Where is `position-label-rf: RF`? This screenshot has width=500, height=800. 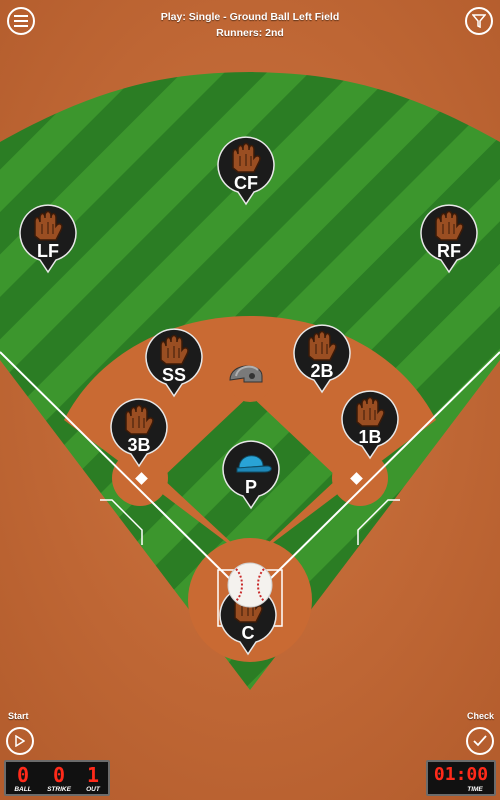
position-label-rf: RF is located at coordinates (449, 251).